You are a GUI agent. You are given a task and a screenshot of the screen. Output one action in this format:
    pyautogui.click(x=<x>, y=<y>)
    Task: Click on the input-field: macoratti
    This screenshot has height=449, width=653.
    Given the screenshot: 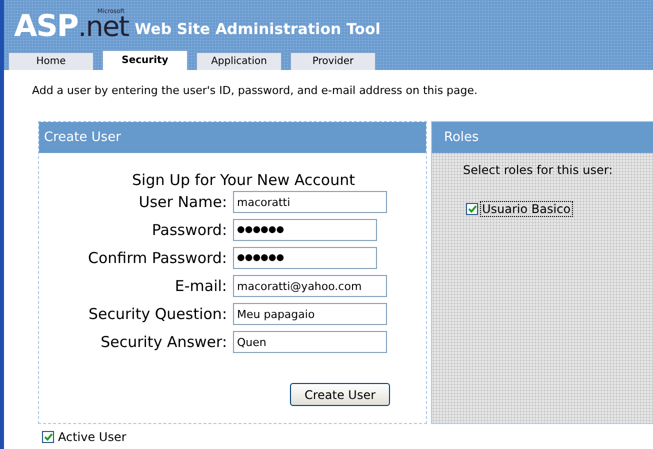 What is the action you would take?
    pyautogui.click(x=310, y=202)
    